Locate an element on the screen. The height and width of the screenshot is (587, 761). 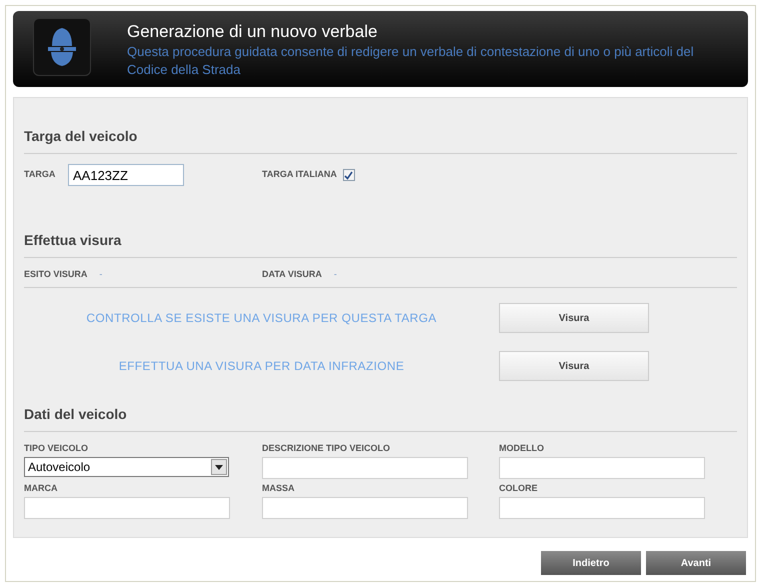
field-label: TARGA is located at coordinates (40, 175).